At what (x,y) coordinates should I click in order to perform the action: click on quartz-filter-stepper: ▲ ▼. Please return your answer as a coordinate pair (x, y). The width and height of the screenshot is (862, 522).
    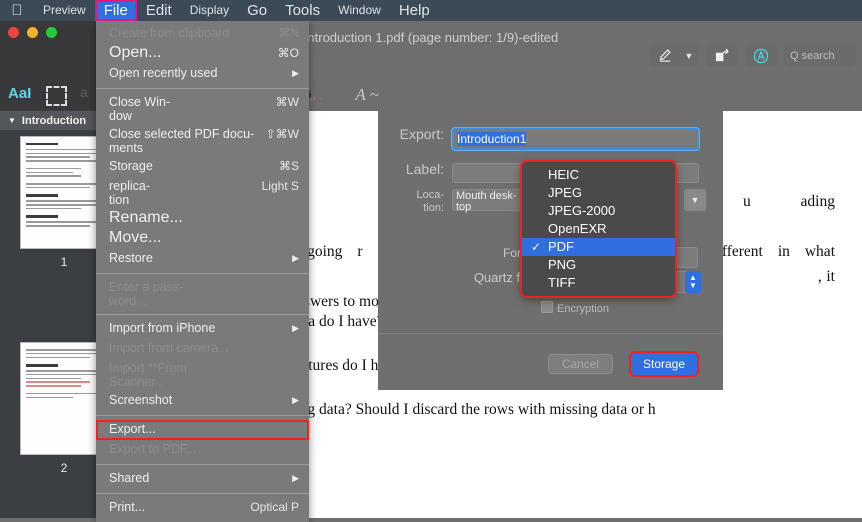
    Looking at the image, I should click on (693, 282).